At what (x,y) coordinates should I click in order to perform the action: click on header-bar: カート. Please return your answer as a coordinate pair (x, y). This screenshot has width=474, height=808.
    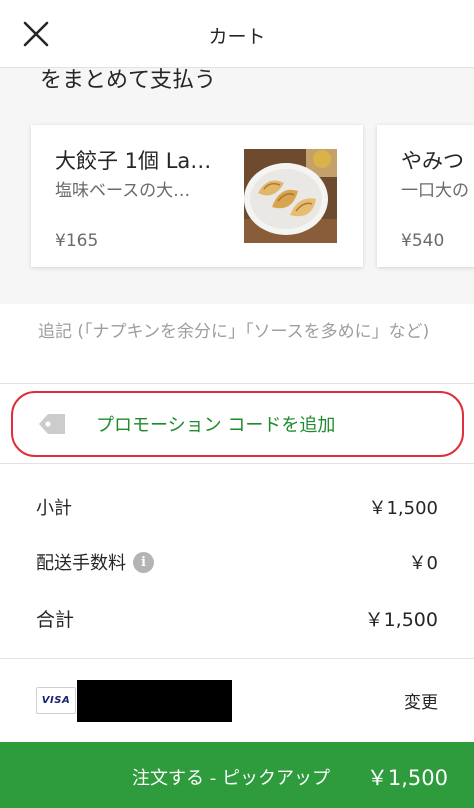
    Looking at the image, I should click on (237, 34).